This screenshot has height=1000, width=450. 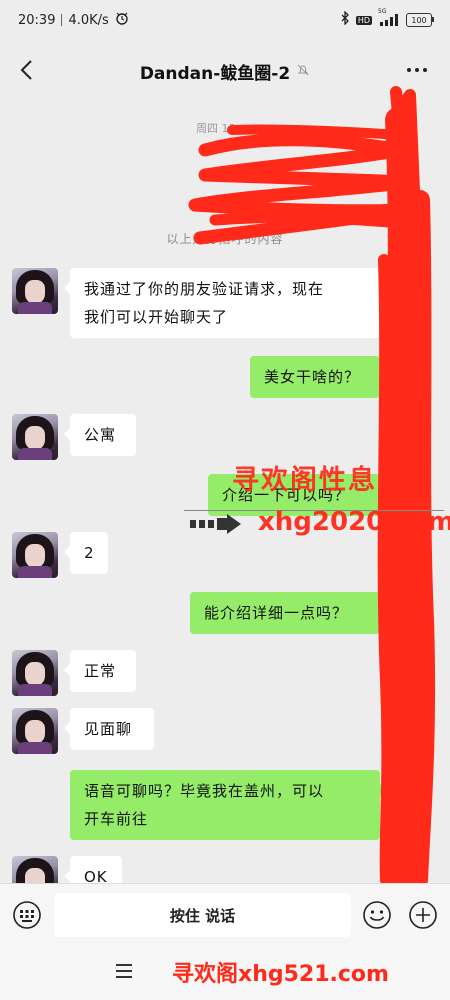 I want to click on message-text-line: 能介绍详细一点吗？, so click(x=276, y=613).